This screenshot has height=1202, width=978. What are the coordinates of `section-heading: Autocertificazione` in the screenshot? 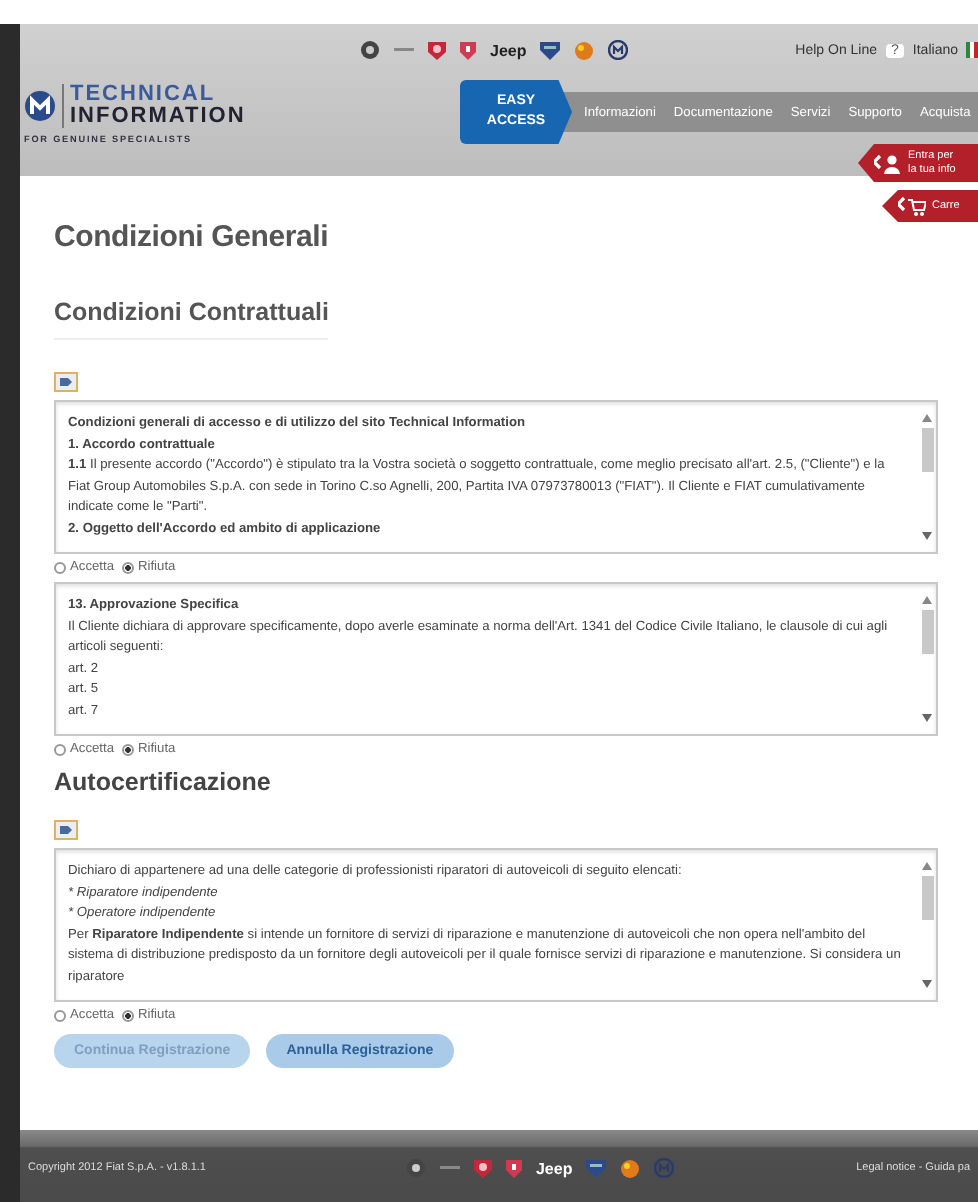 It's located at (162, 782).